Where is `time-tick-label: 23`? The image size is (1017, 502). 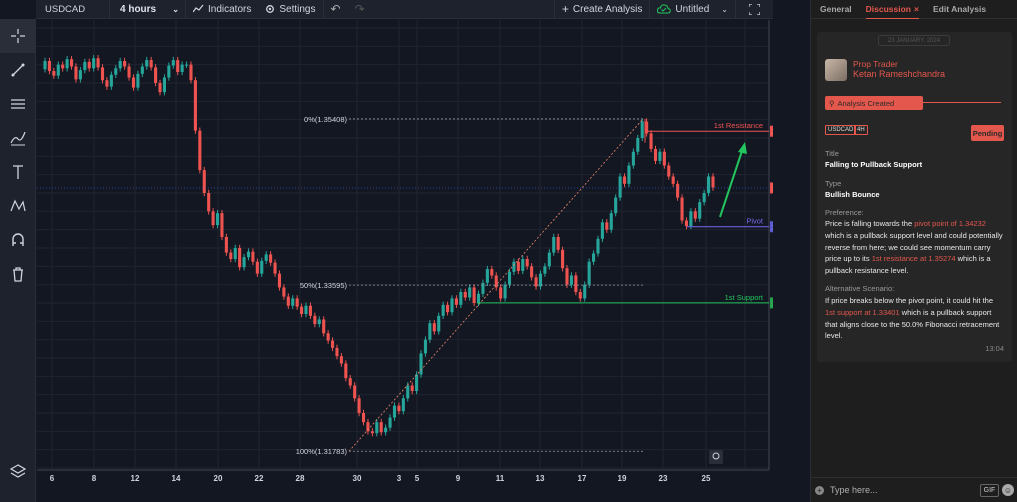 time-tick-label: 23 is located at coordinates (663, 478).